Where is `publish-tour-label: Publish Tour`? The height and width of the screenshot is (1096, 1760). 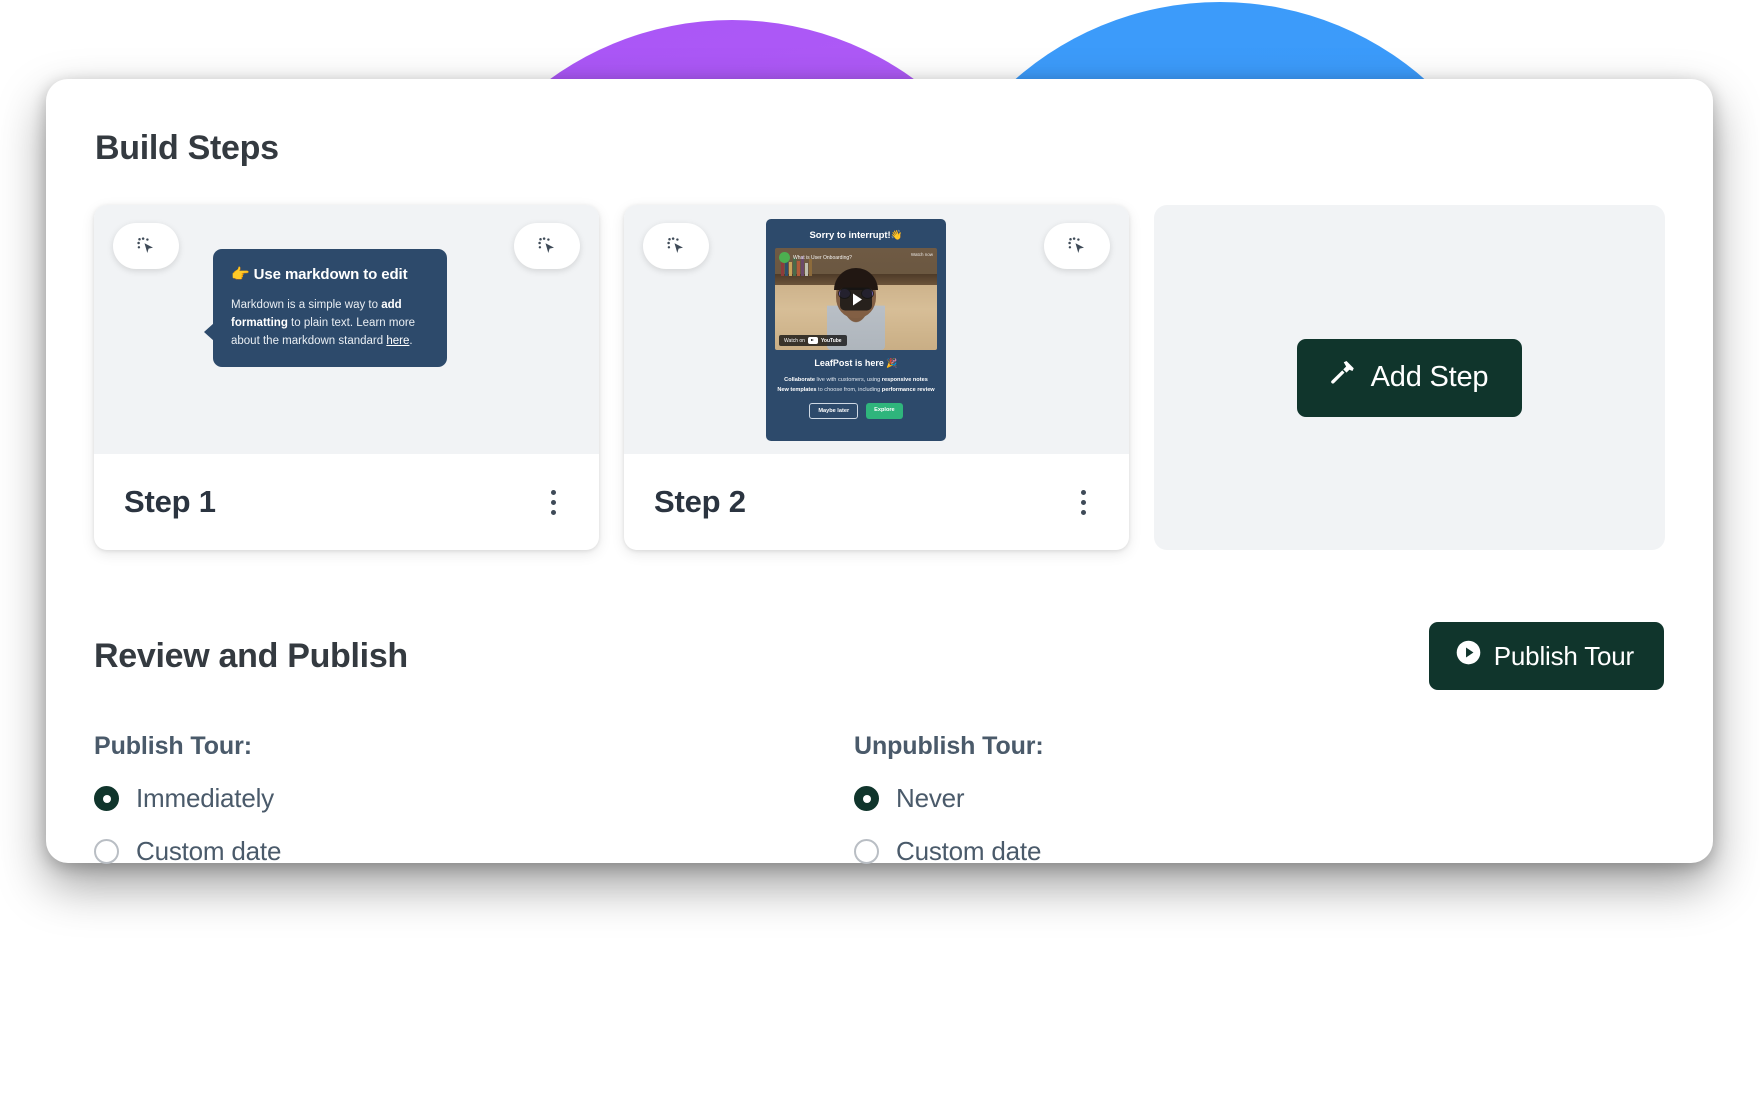 publish-tour-label: Publish Tour is located at coordinates (1563, 655).